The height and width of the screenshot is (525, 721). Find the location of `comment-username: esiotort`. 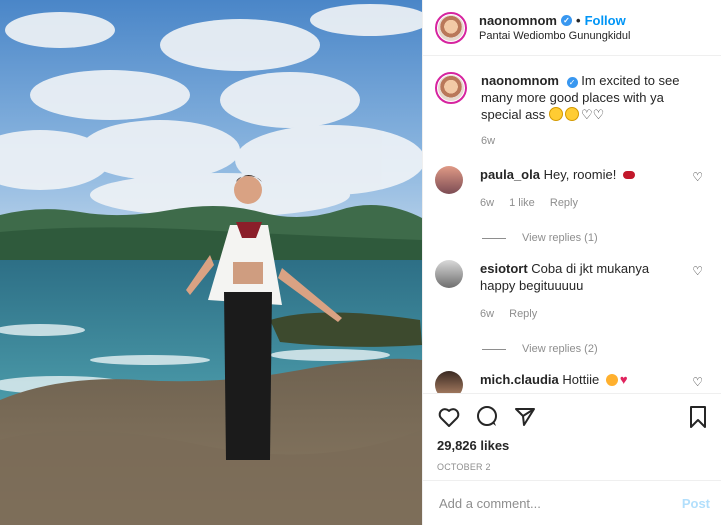

comment-username: esiotort is located at coordinates (504, 268).